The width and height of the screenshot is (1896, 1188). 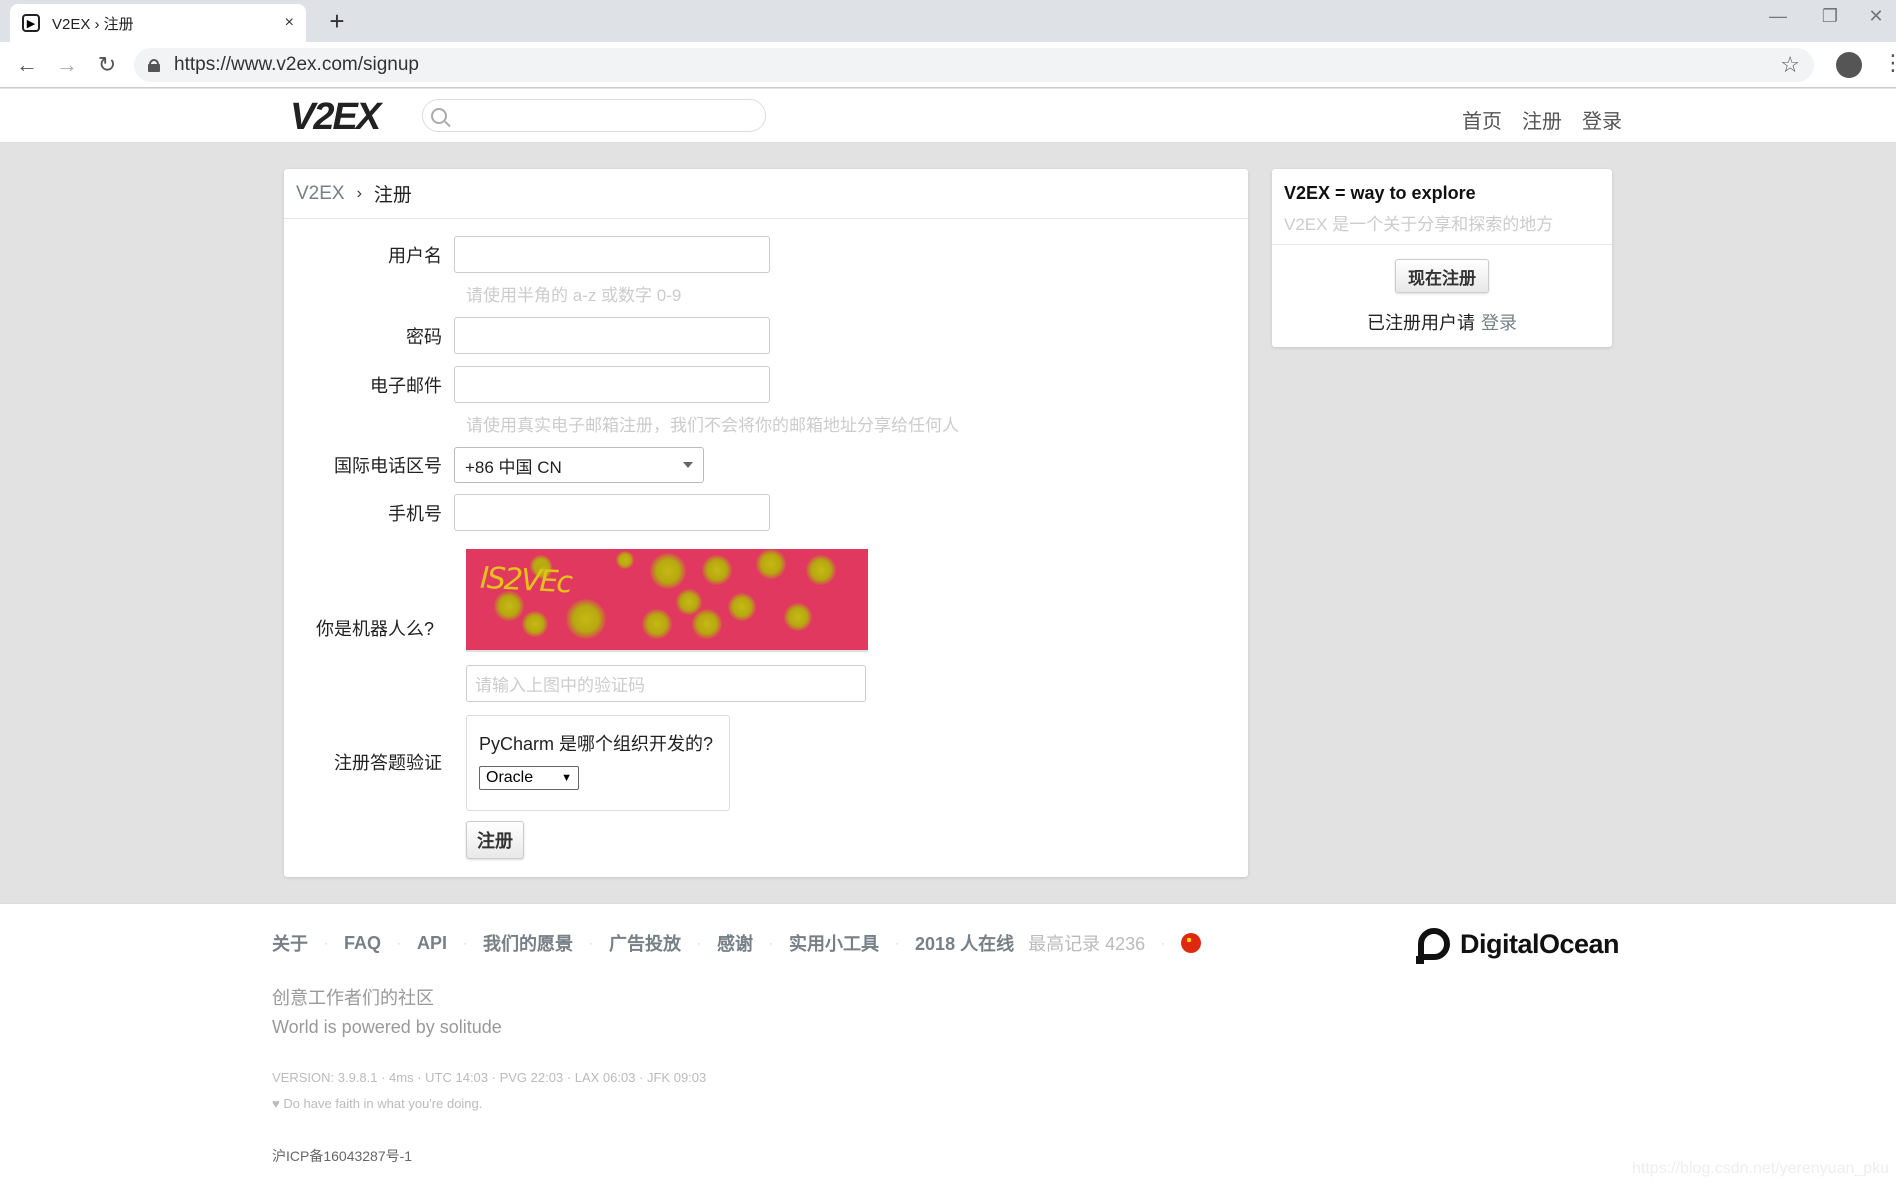 I want to click on address-bar: https://www.v2ex.com/signup ☆, so click(x=974, y=65).